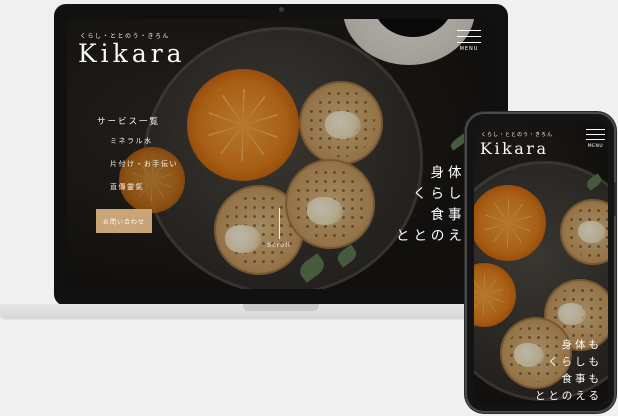  I want to click on nav-item-reiki: 直傳靈氣, so click(144, 187).